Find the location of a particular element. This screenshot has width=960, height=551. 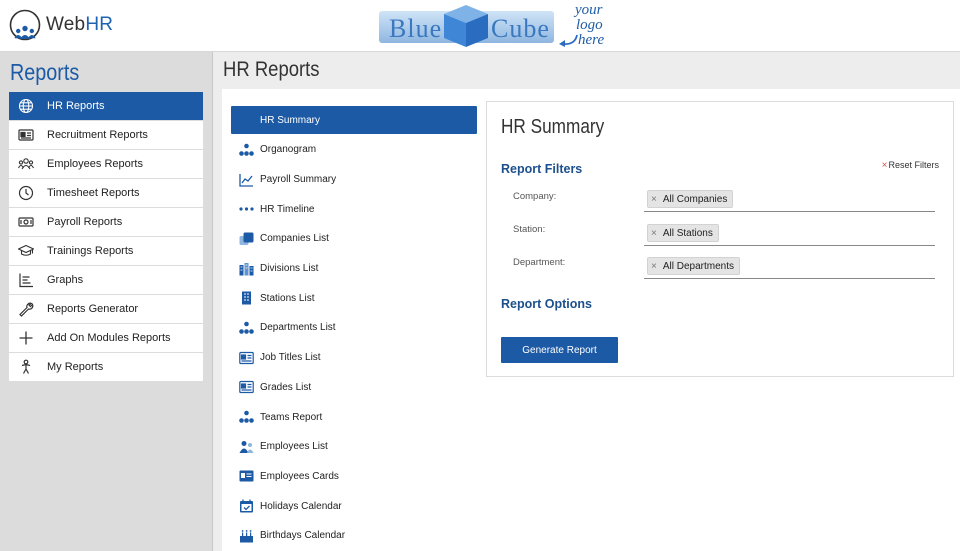

report-item-stations-list: Stations List is located at coordinates (354, 298).